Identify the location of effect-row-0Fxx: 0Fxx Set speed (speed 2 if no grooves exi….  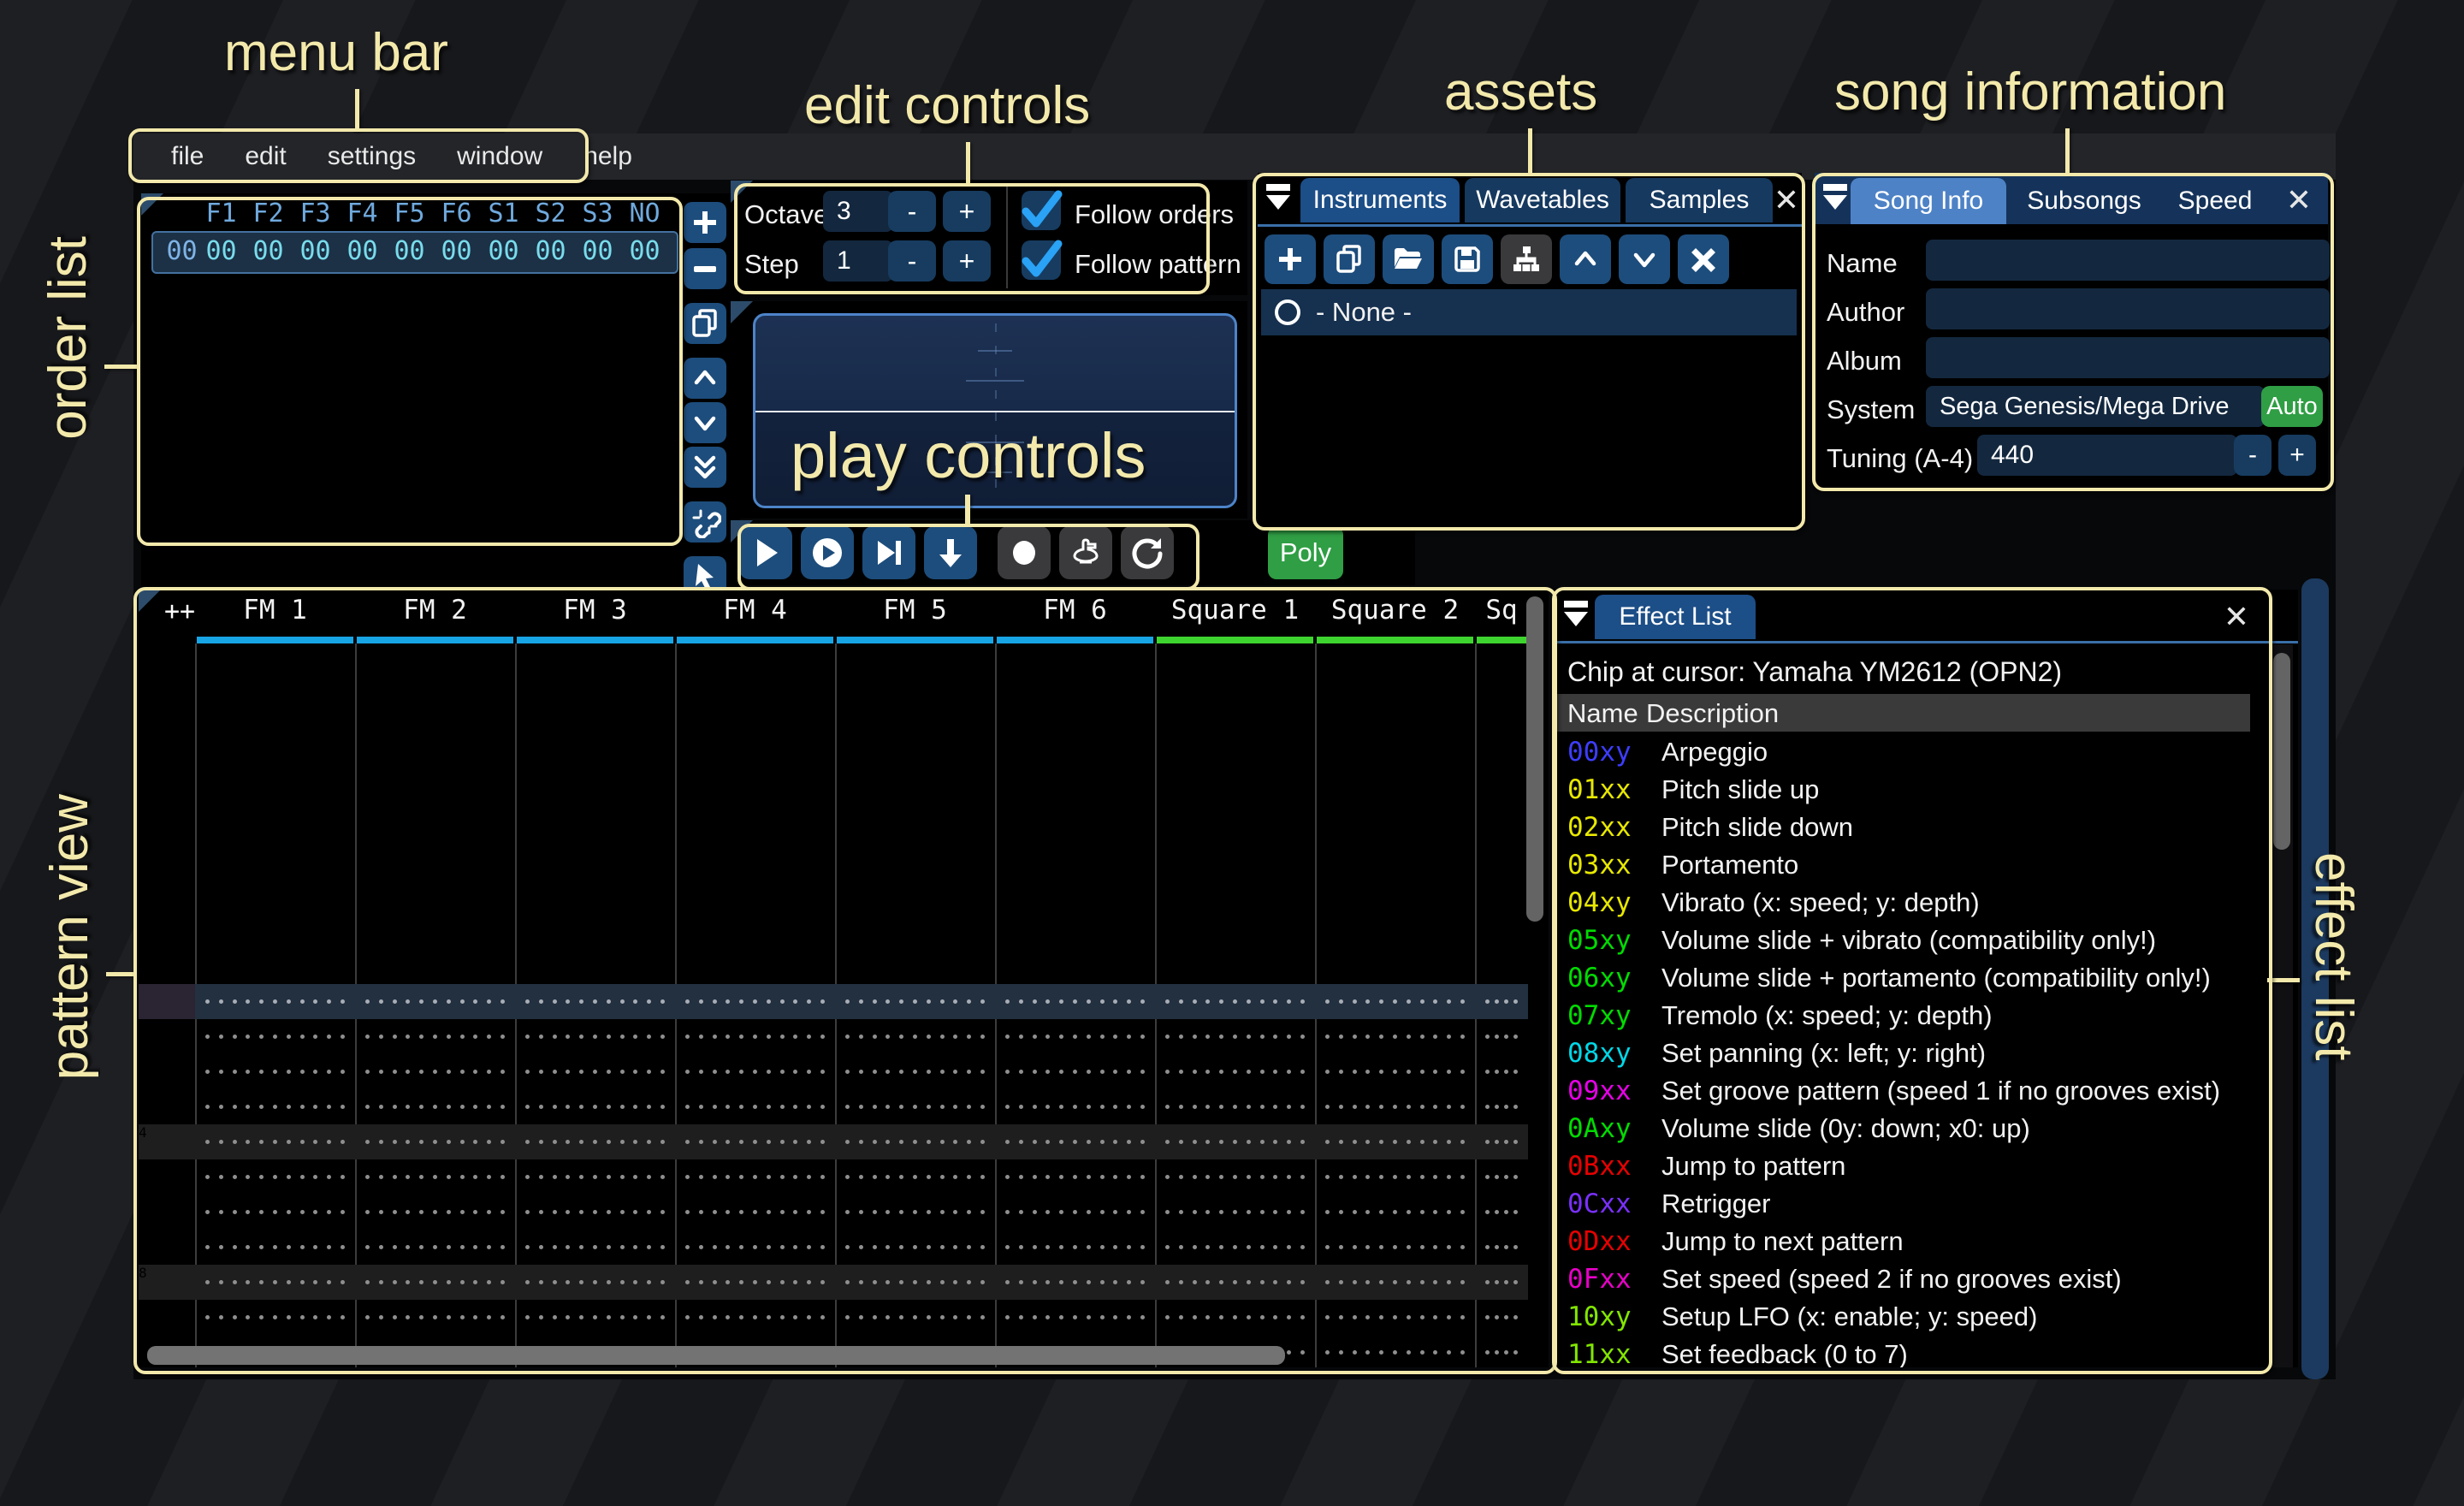
(1844, 1279).